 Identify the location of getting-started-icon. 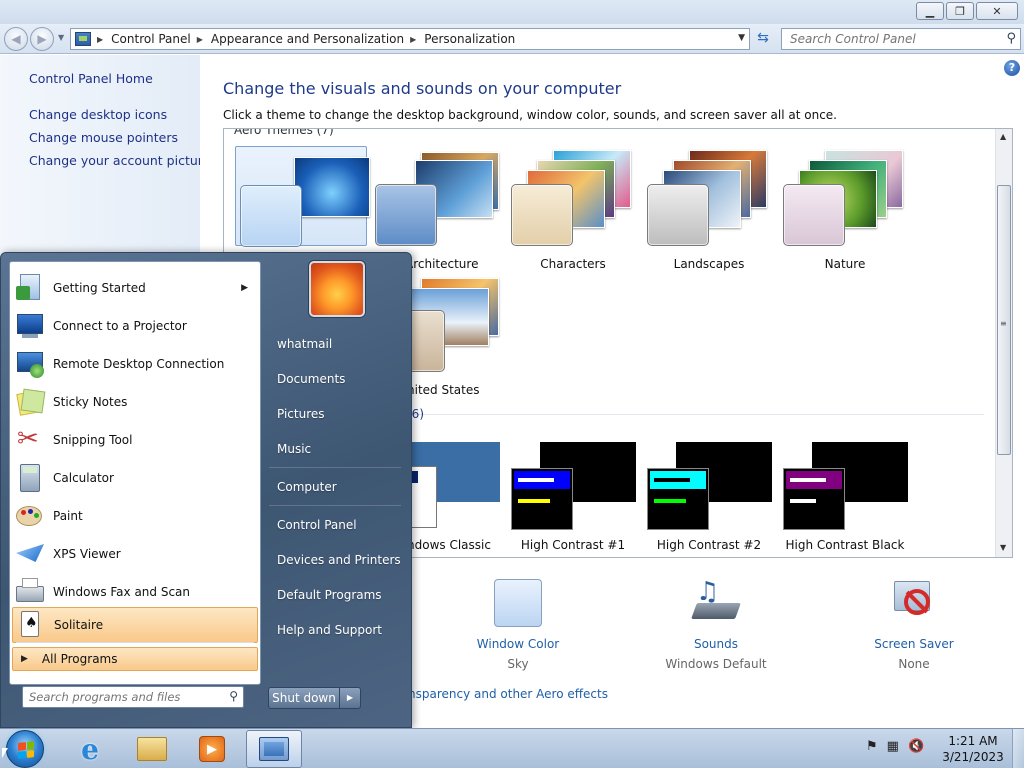
(30, 288).